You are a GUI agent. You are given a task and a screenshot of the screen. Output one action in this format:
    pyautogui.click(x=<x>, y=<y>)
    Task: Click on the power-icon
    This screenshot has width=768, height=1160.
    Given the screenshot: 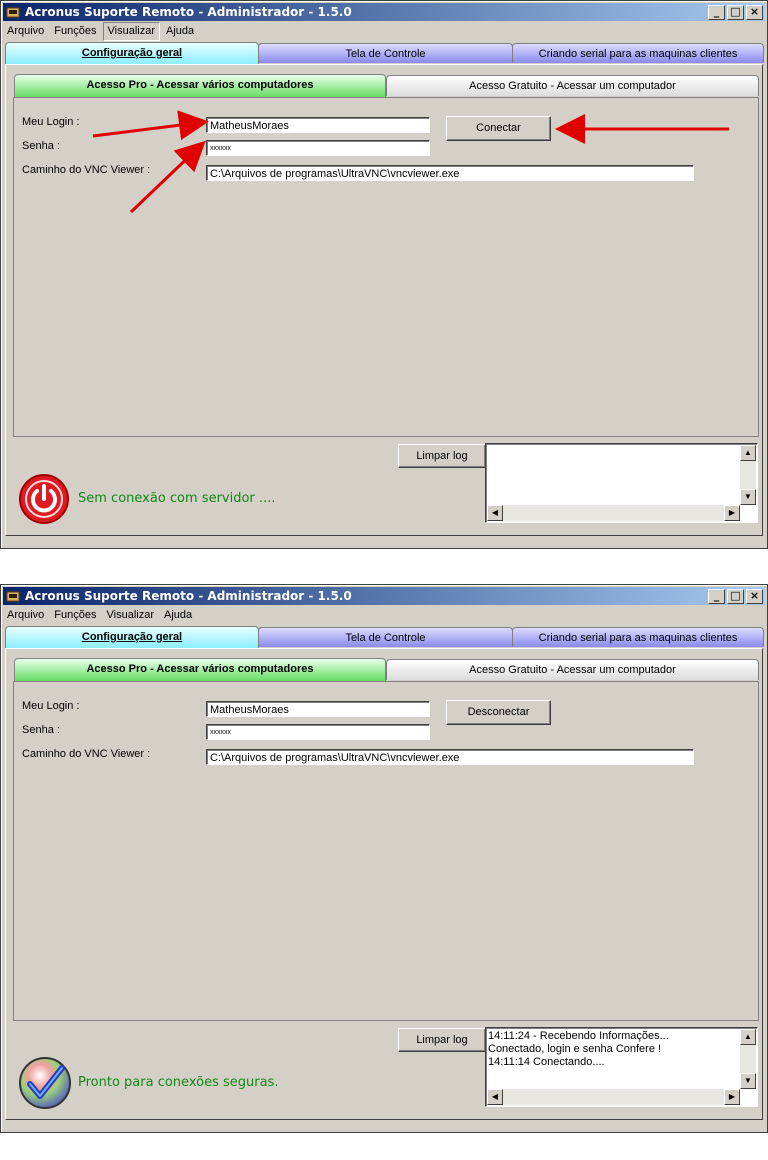 What is the action you would take?
    pyautogui.click(x=44, y=499)
    